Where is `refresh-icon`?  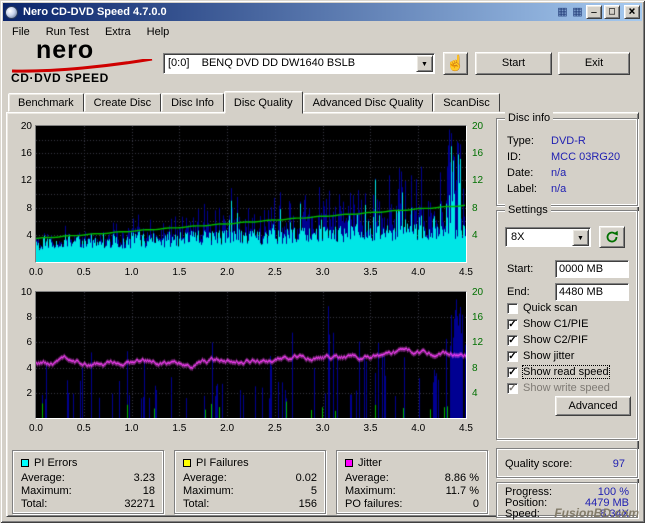 refresh-icon is located at coordinates (612, 236).